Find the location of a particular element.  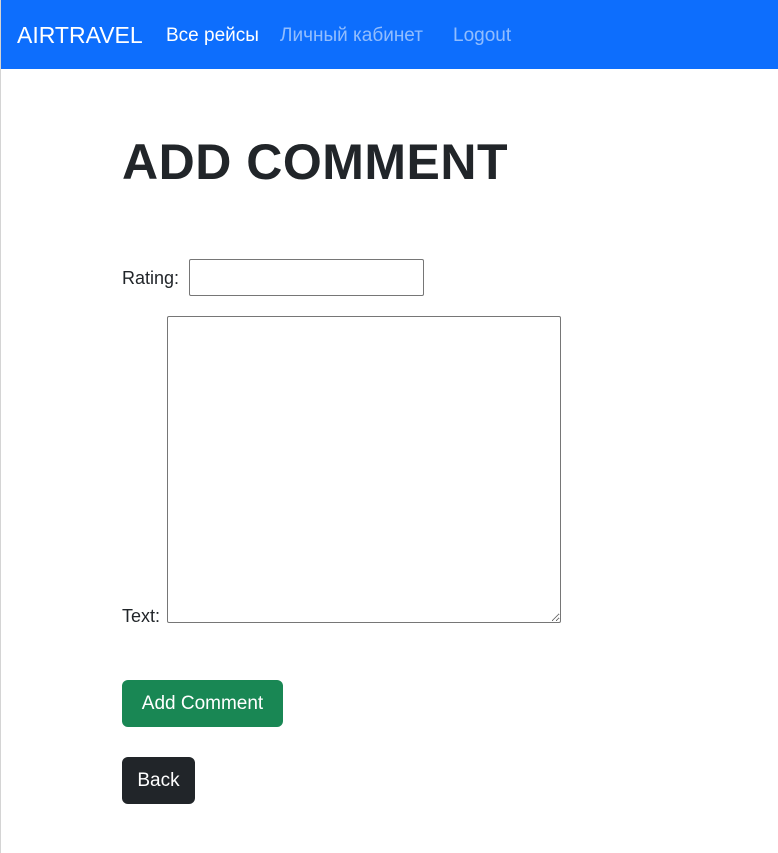

nav-link-all-flights: Все рейсы is located at coordinates (212, 36).